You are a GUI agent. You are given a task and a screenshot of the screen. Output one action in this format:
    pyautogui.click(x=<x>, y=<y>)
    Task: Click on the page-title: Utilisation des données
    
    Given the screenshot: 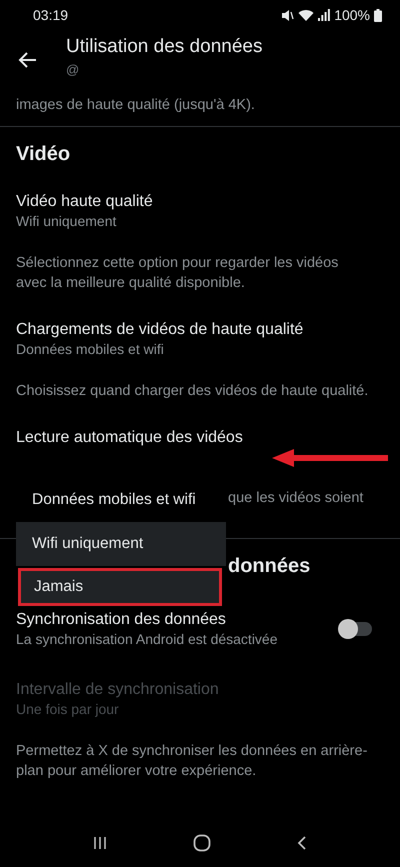 What is the action you would take?
    pyautogui.click(x=164, y=47)
    